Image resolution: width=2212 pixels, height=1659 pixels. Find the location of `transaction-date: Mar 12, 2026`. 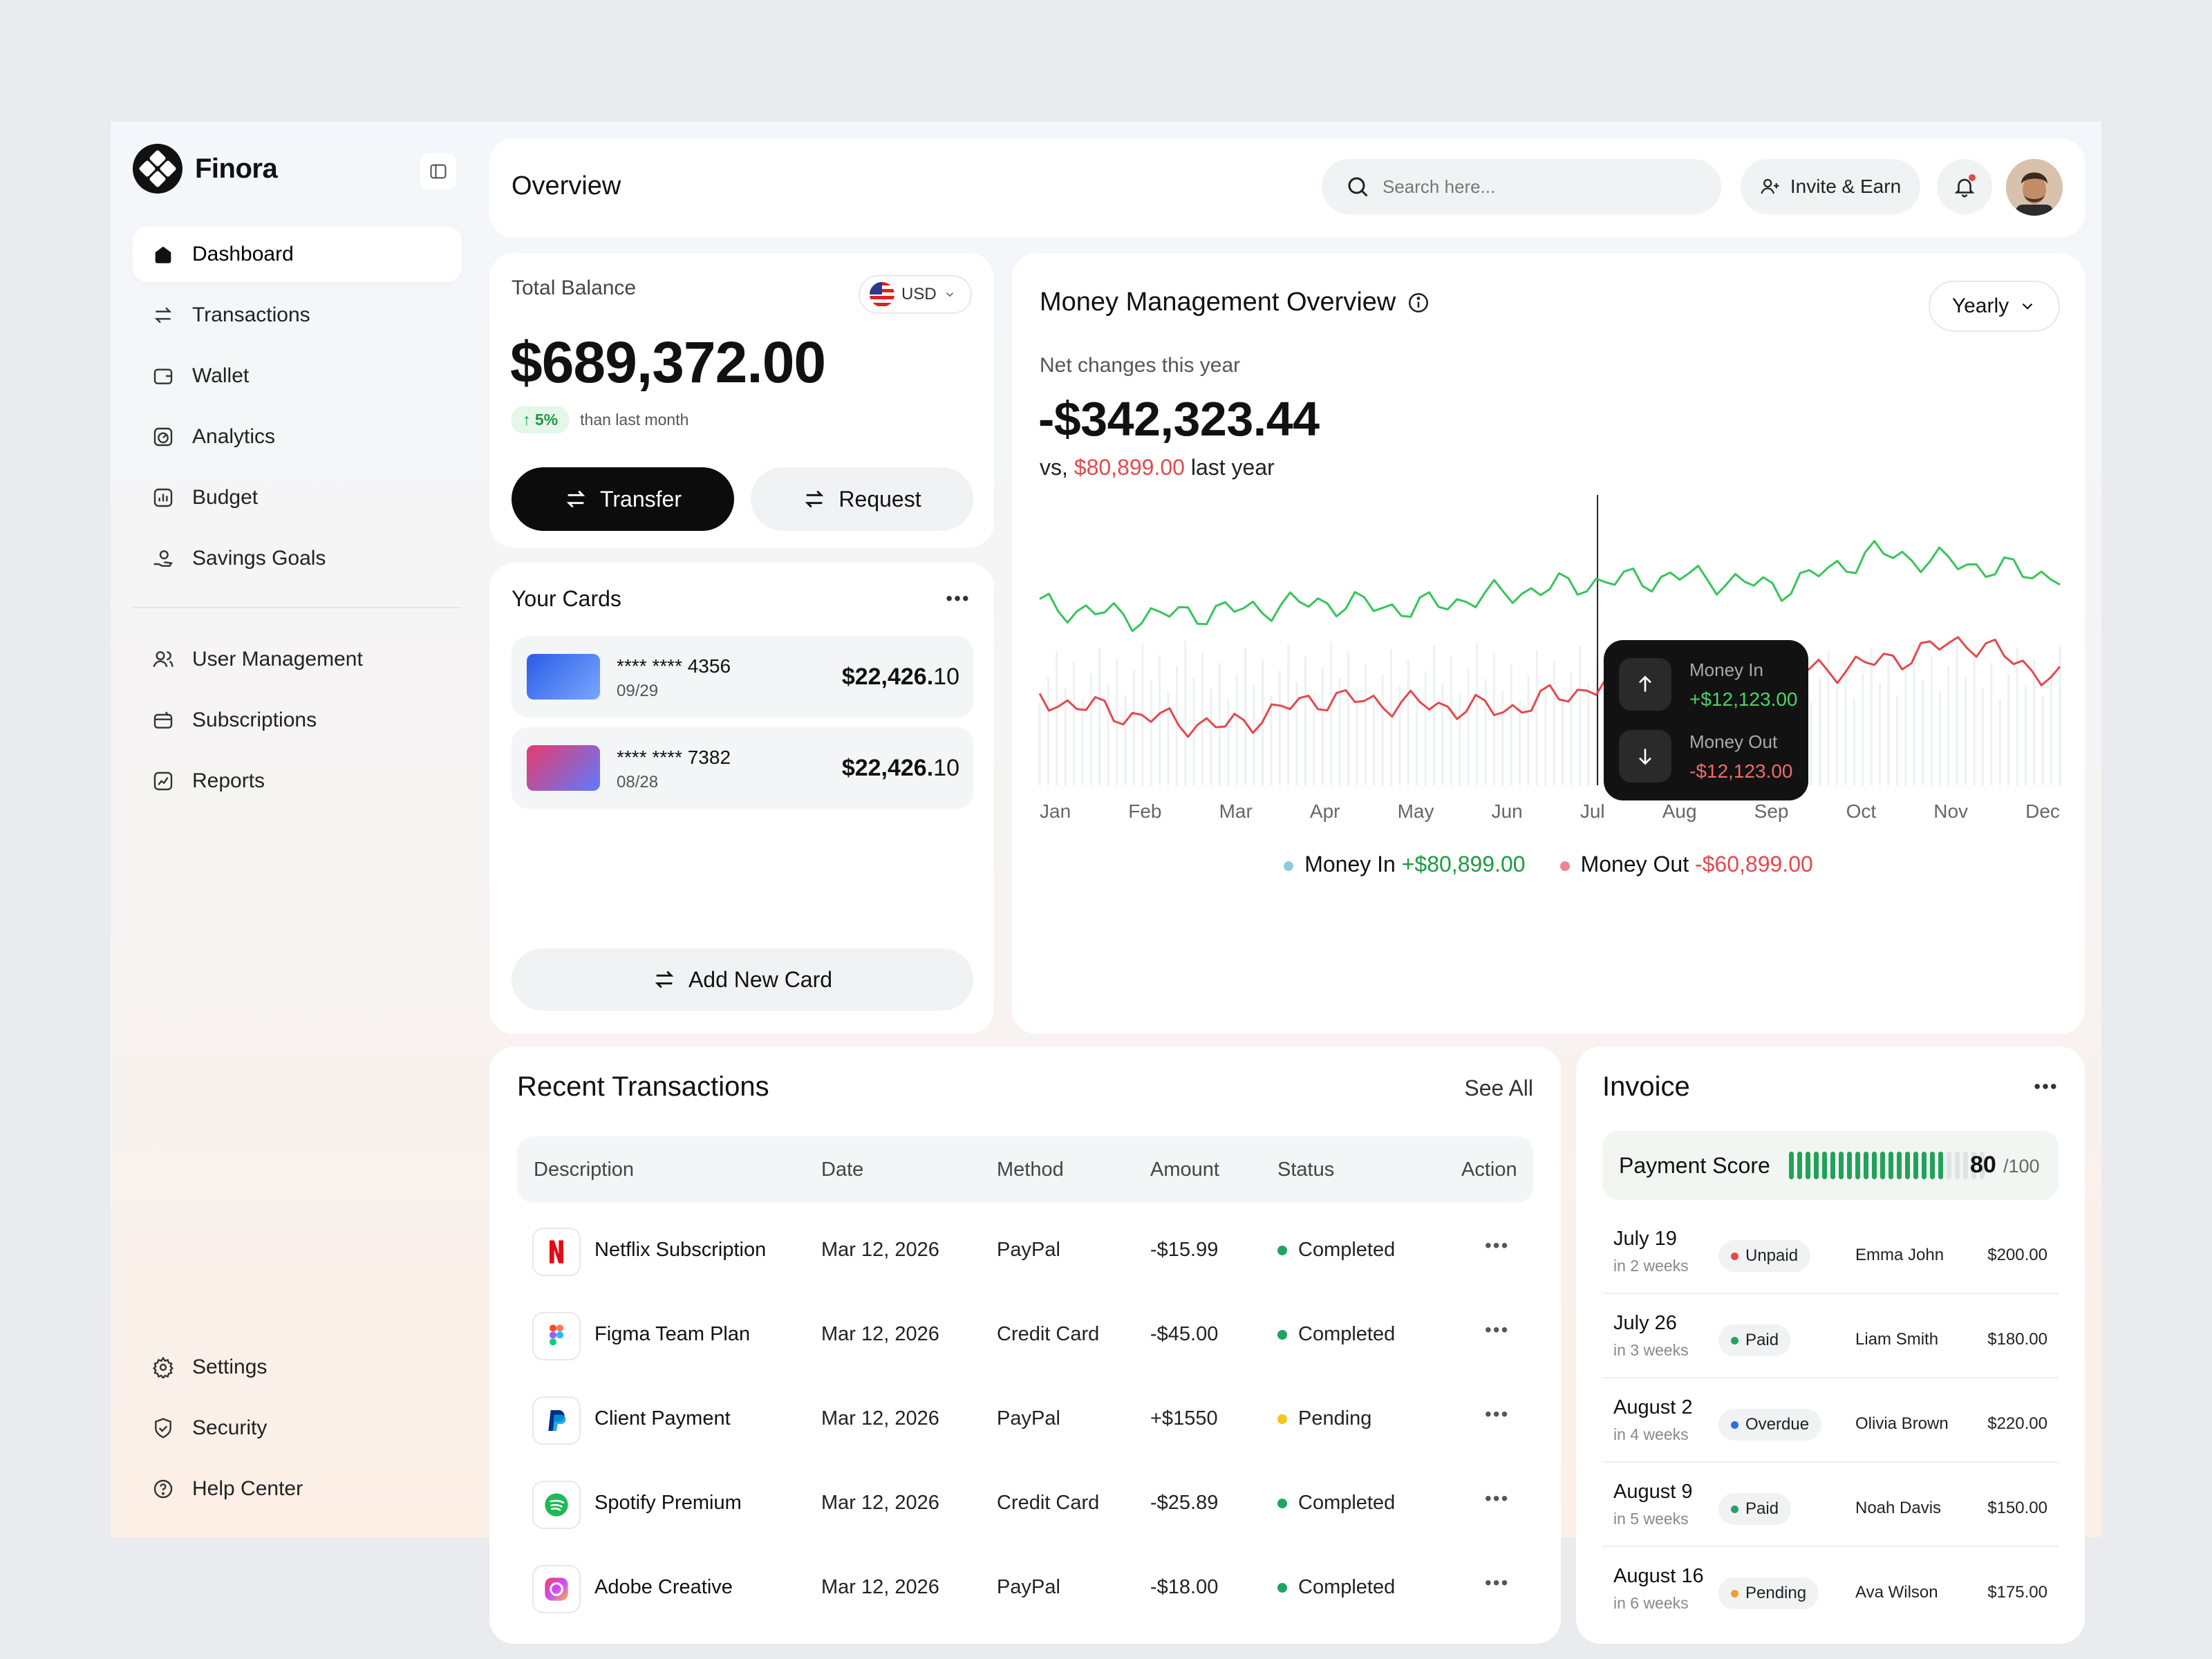

transaction-date: Mar 12, 2026 is located at coordinates (880, 1587).